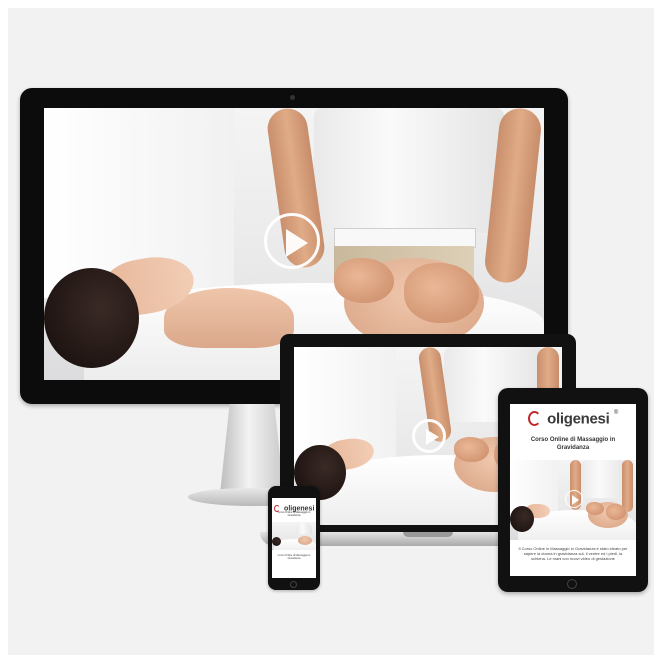 Image resolution: width=662 pixels, height=663 pixels. I want to click on laptop-hinge-notch, so click(428, 534).